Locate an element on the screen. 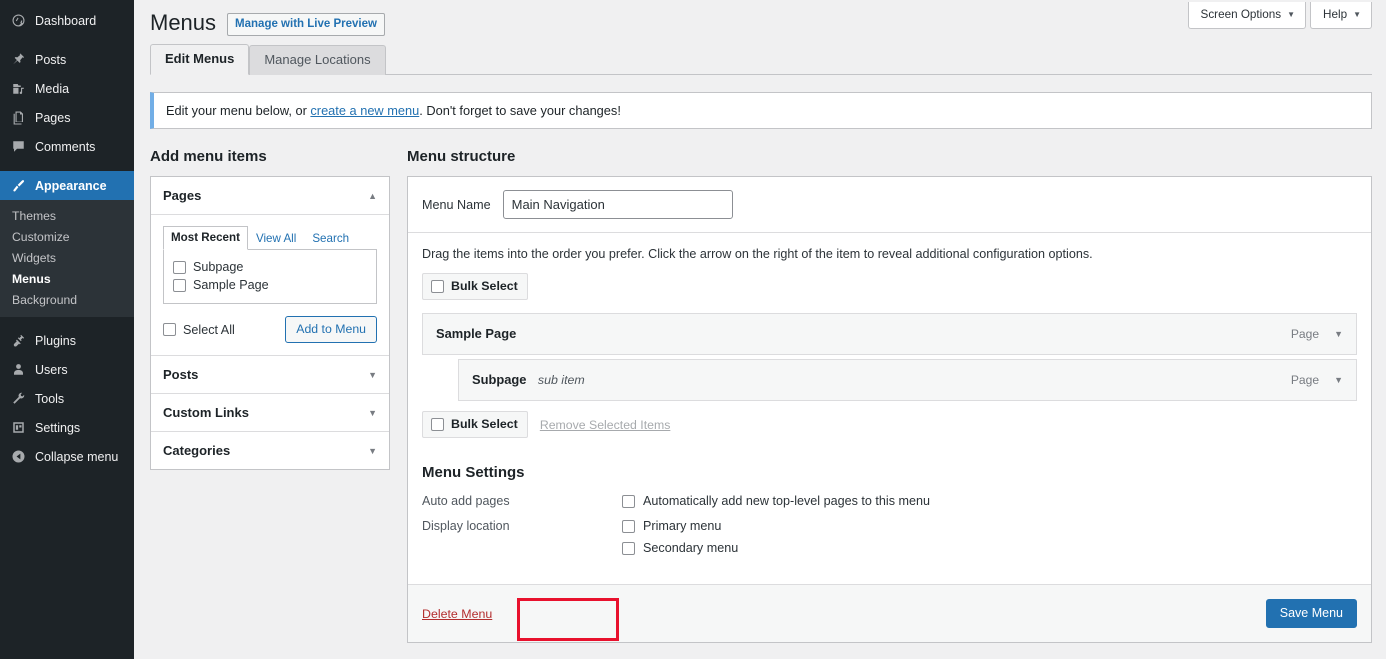 The width and height of the screenshot is (1386, 659). sidebar-subitem-widgets: Widgets is located at coordinates (67, 257).